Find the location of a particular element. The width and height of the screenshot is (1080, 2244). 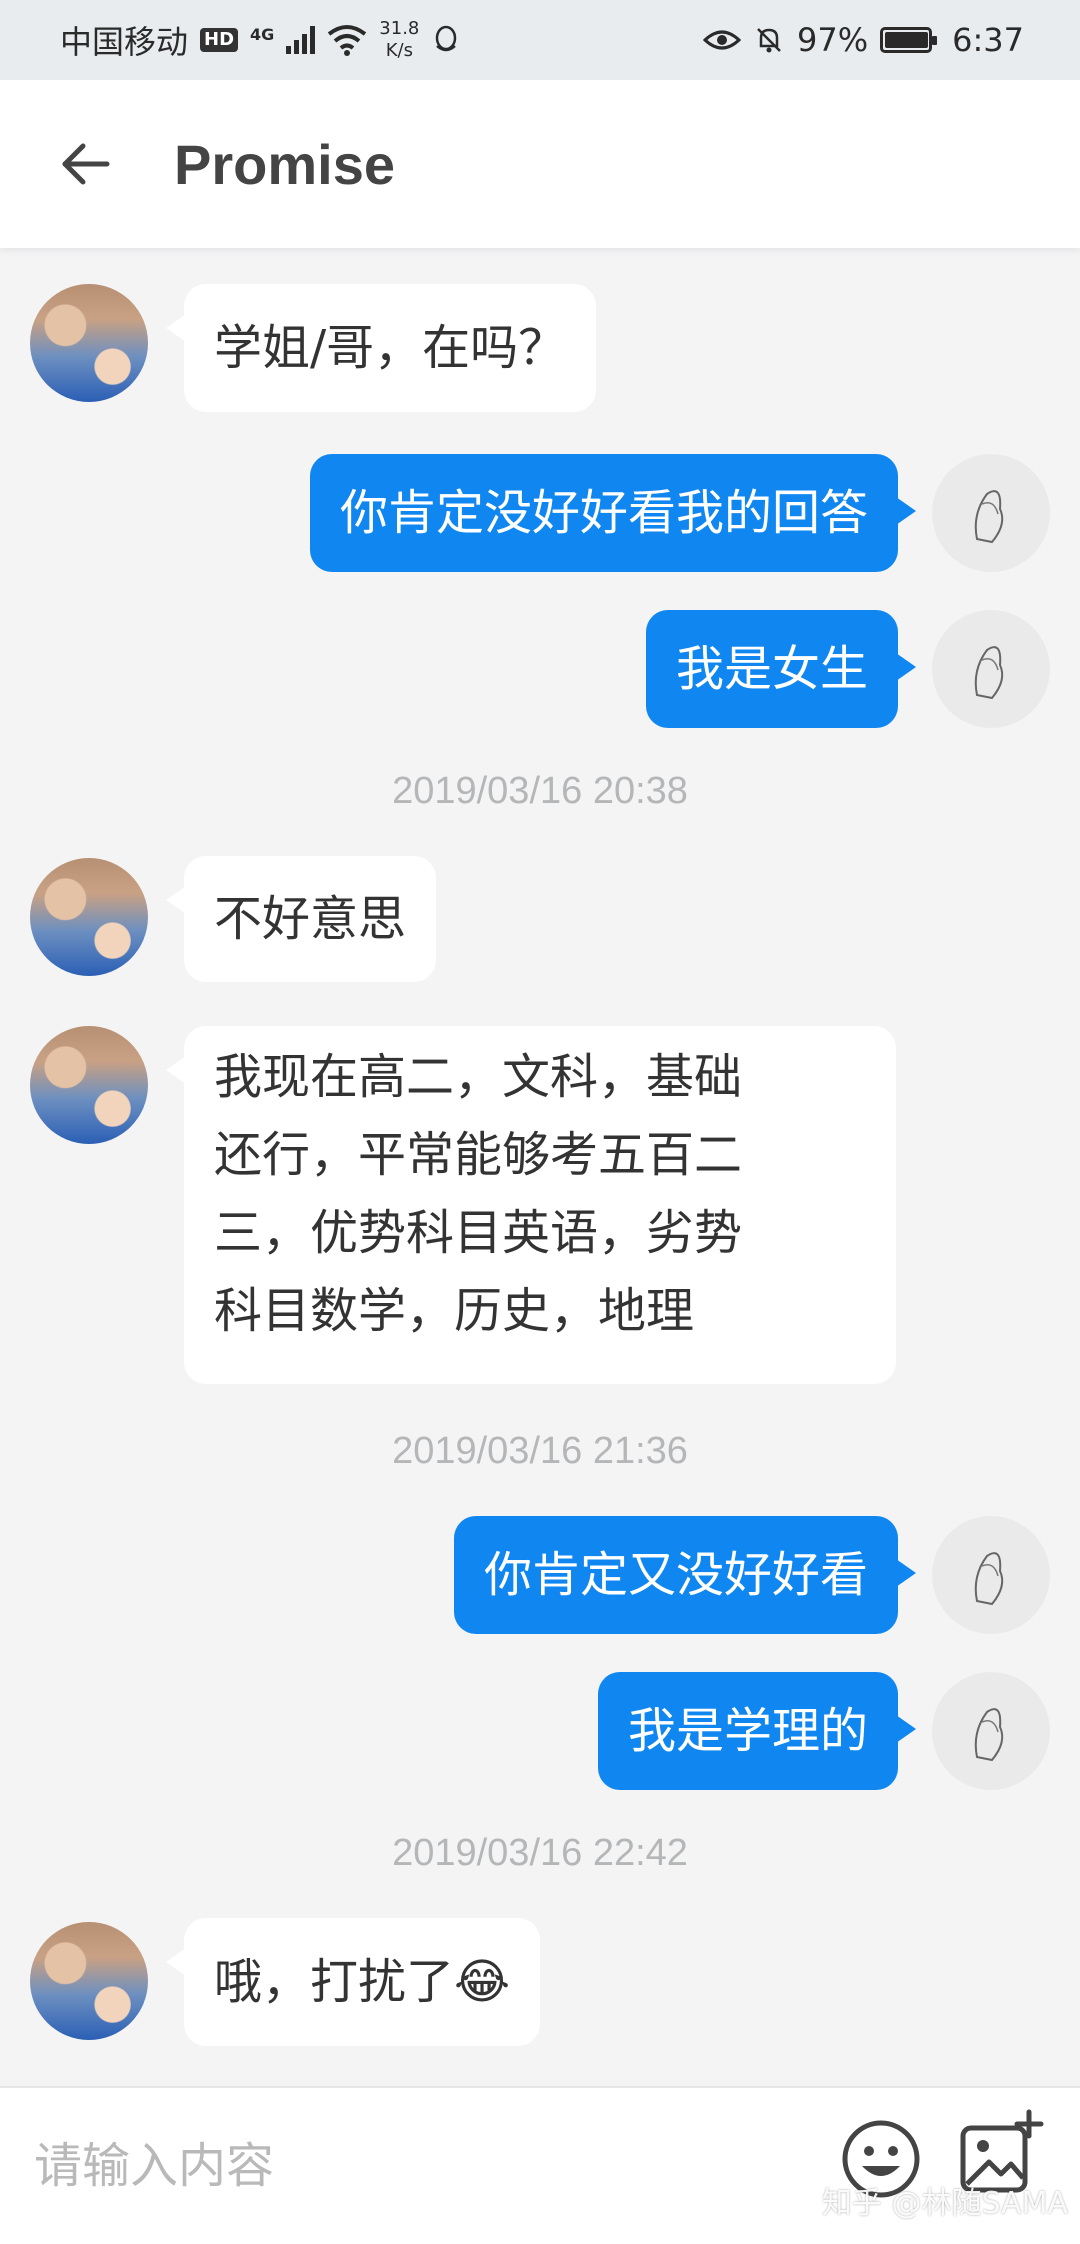

input-bar: 知乎 @林随SAMA is located at coordinates (540, 2165).